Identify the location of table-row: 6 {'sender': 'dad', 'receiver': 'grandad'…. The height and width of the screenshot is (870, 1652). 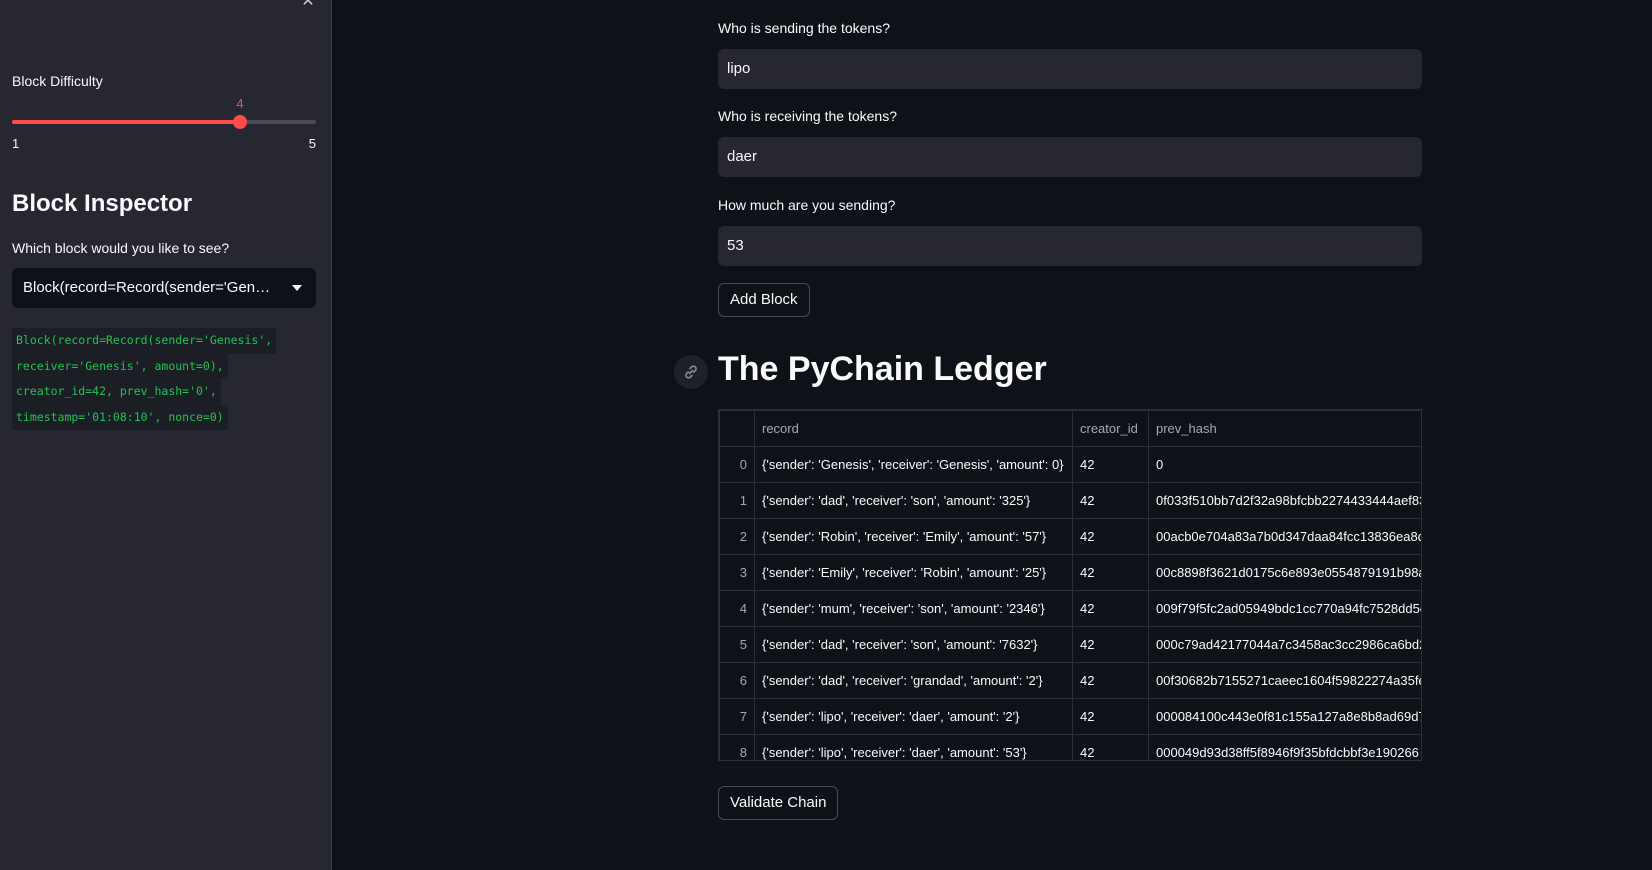
(1070, 680).